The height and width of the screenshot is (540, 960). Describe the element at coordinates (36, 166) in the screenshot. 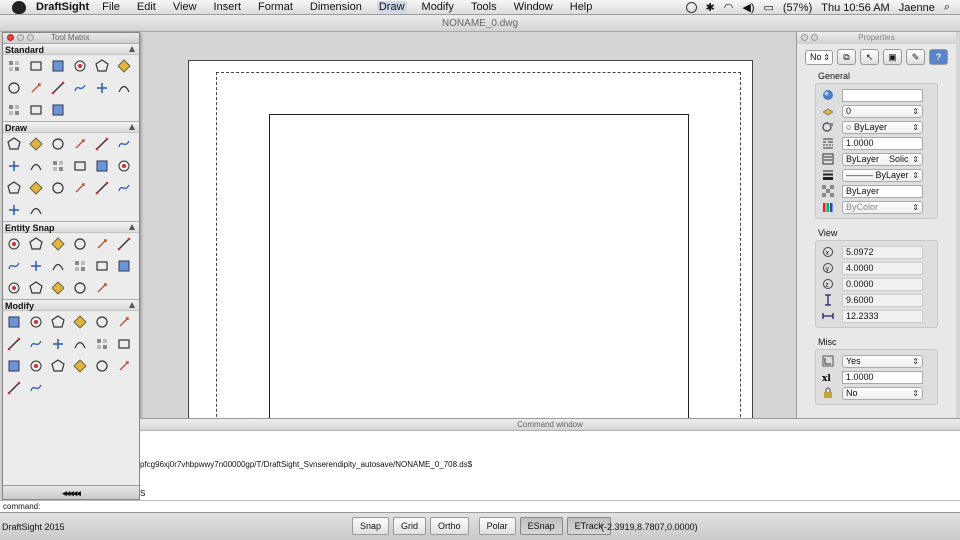

I see `spline-icon` at that location.